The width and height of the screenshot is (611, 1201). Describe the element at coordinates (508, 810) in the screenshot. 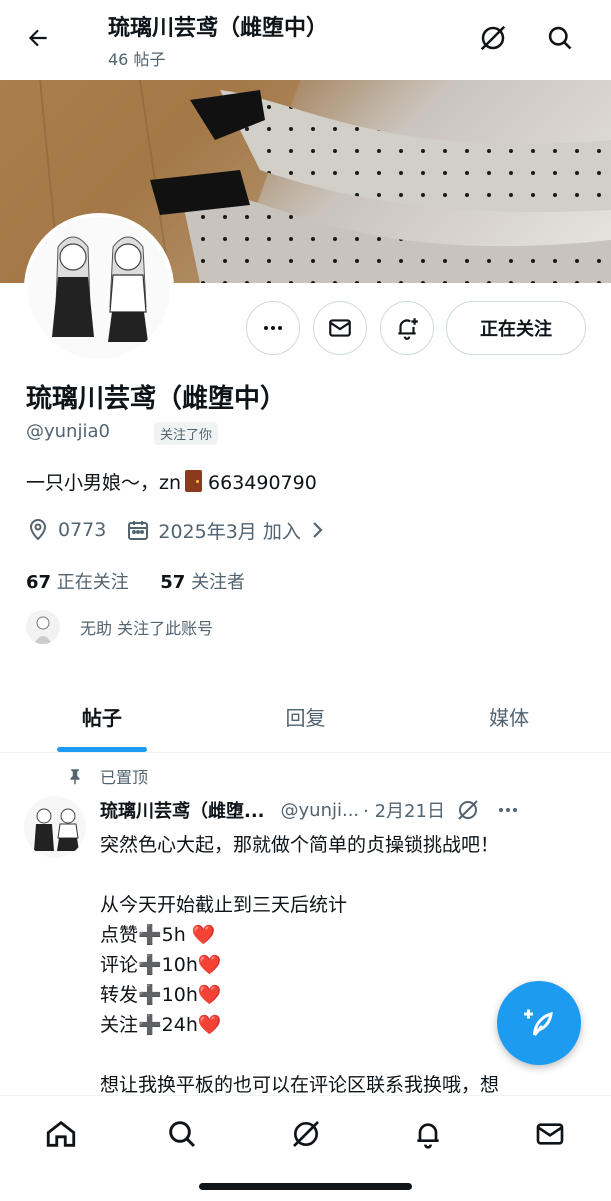

I see `post-more-icon` at that location.